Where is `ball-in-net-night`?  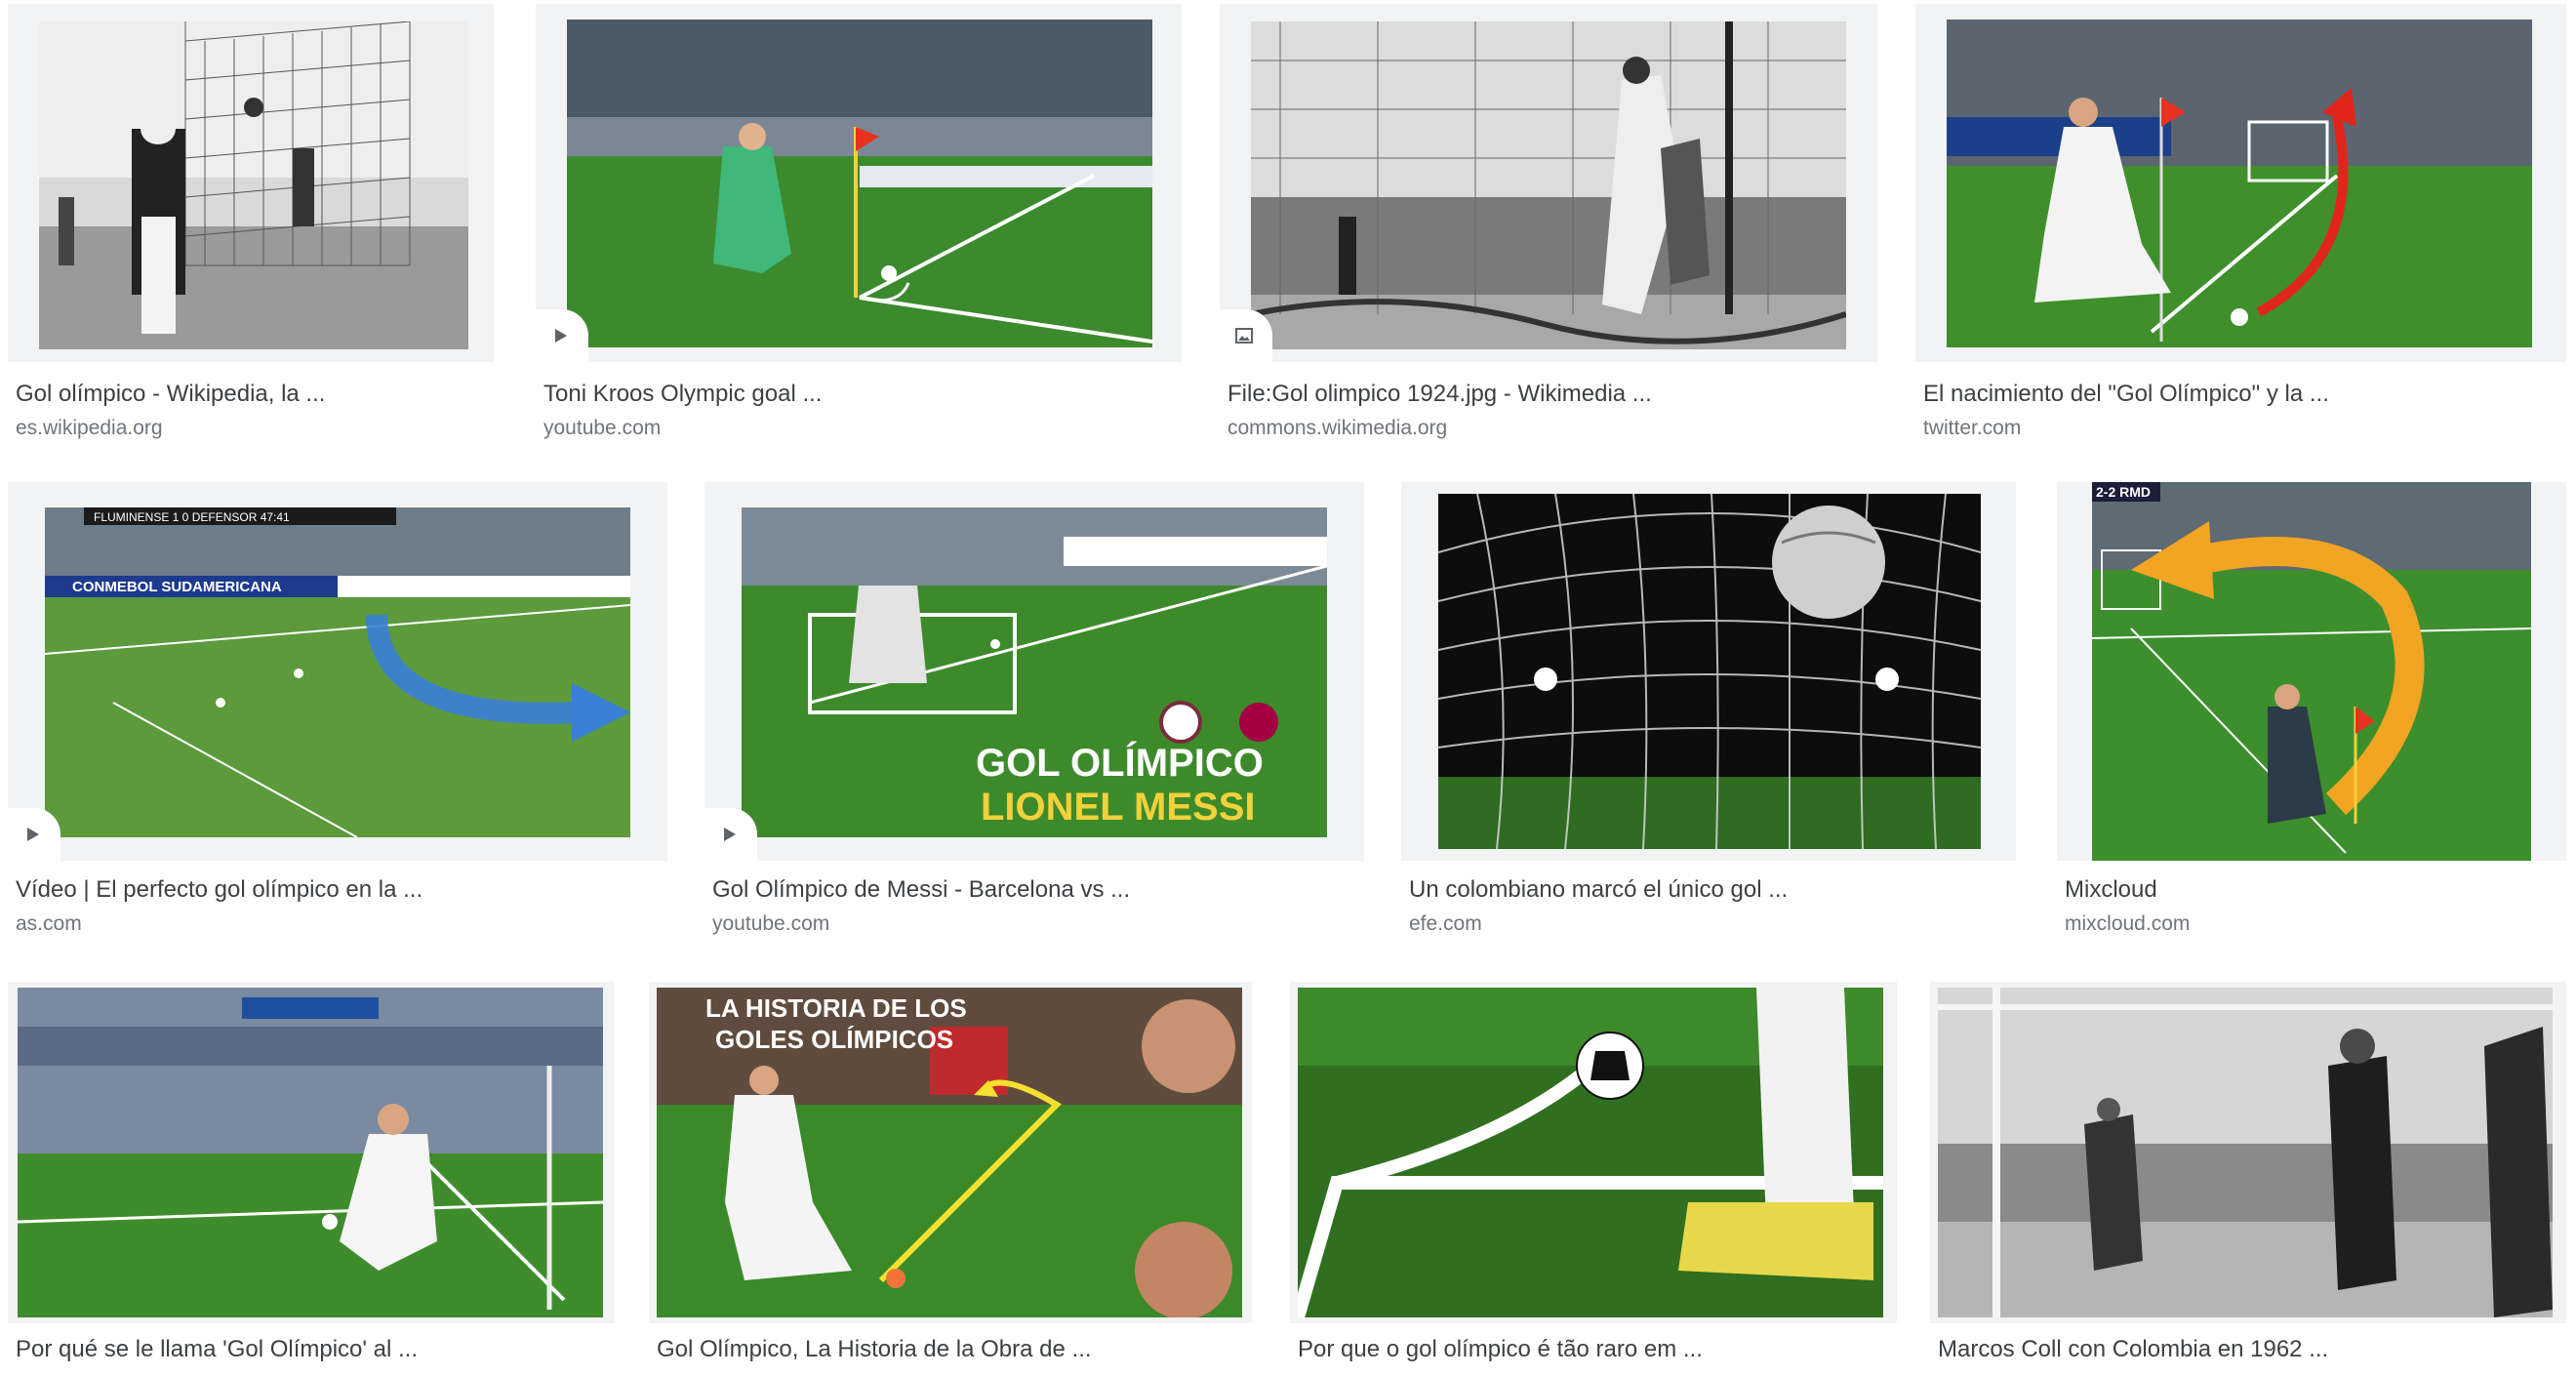 ball-in-net-night is located at coordinates (1709, 671).